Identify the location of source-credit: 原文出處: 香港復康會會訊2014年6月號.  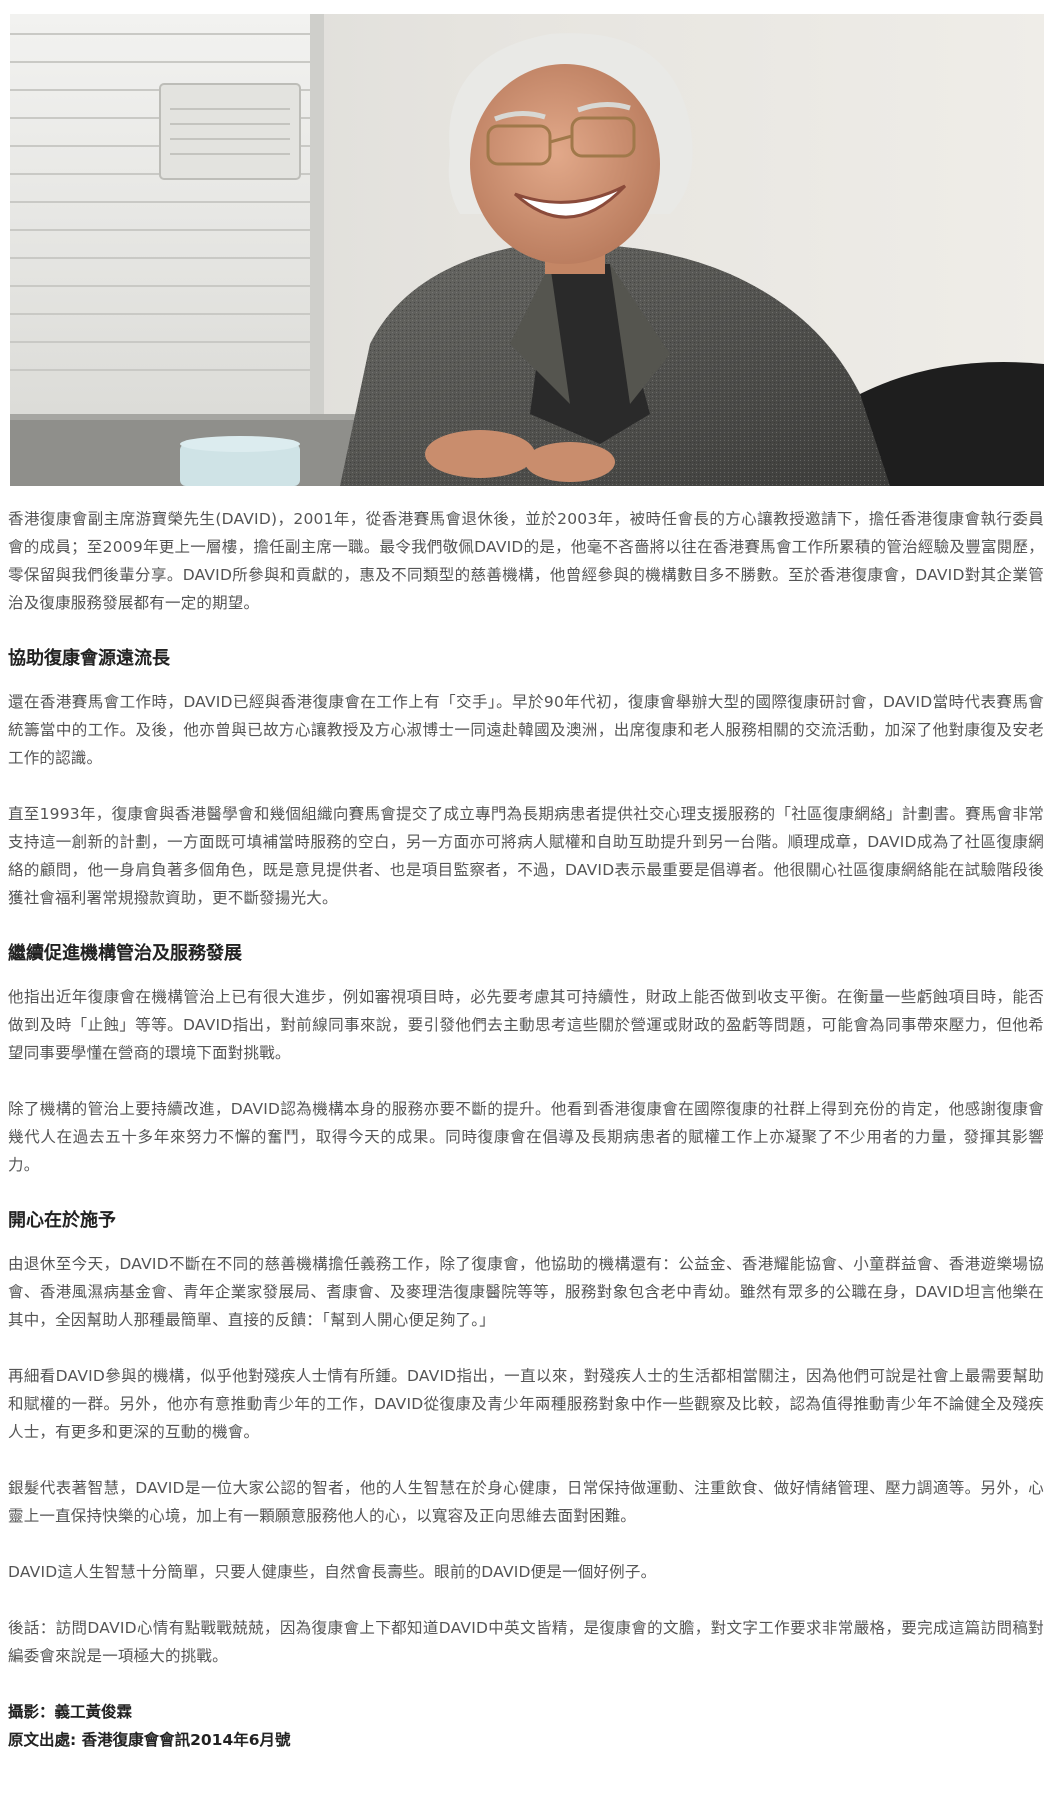
(149, 1740).